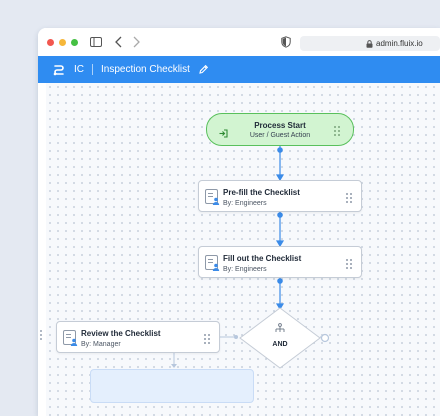  Describe the element at coordinates (280, 338) in the screenshot. I see `and-gateway` at that location.